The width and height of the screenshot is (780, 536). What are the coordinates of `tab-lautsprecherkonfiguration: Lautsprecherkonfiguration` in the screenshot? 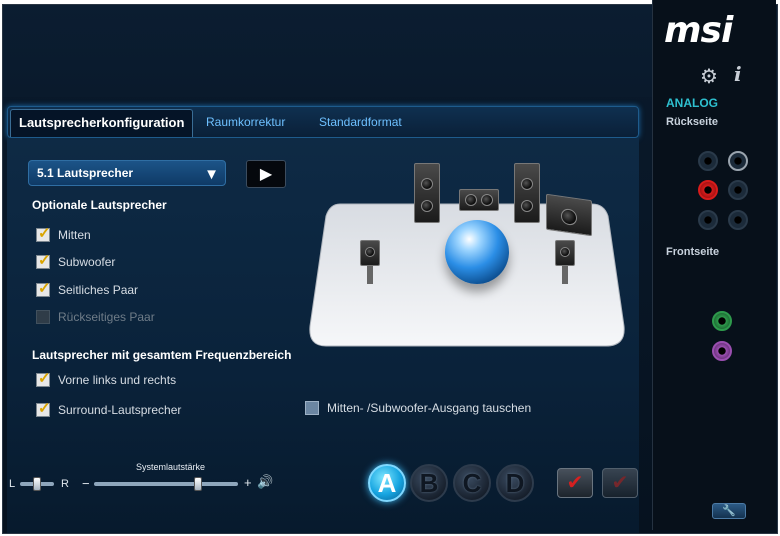 It's located at (102, 123).